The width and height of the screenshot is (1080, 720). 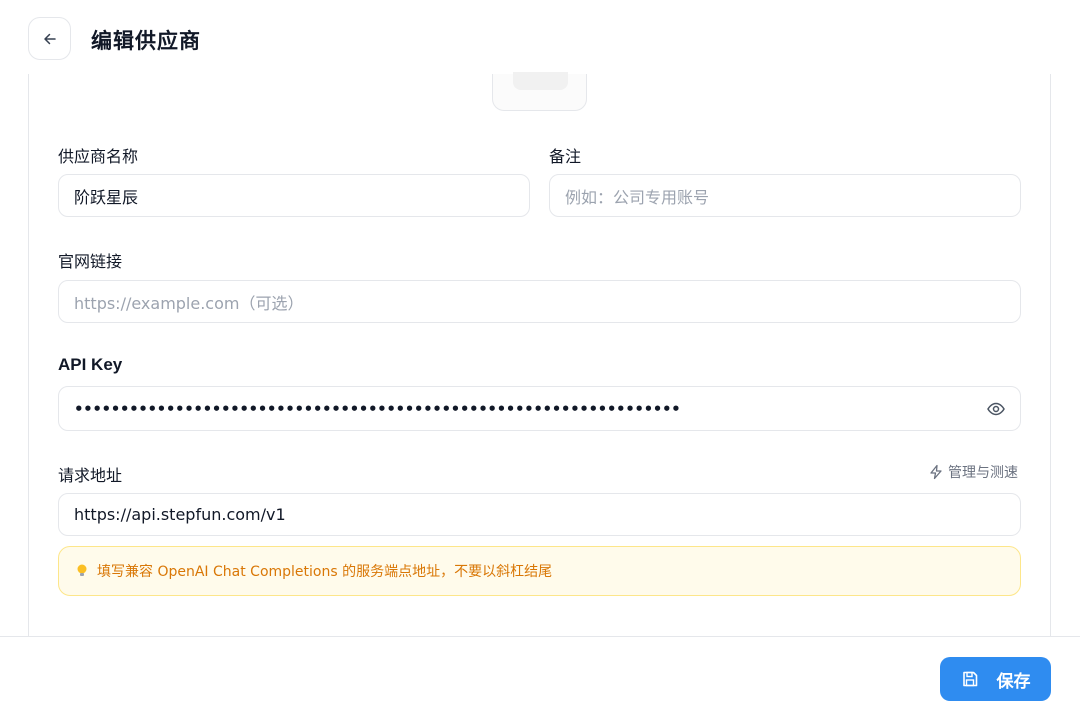 What do you see at coordinates (785, 195) in the screenshot?
I see `note-input: 例如：公司专用账号` at bounding box center [785, 195].